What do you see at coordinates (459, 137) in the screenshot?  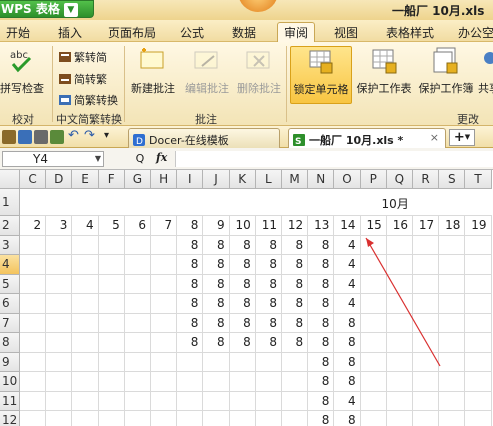 I see `add-tab-label: +` at bounding box center [459, 137].